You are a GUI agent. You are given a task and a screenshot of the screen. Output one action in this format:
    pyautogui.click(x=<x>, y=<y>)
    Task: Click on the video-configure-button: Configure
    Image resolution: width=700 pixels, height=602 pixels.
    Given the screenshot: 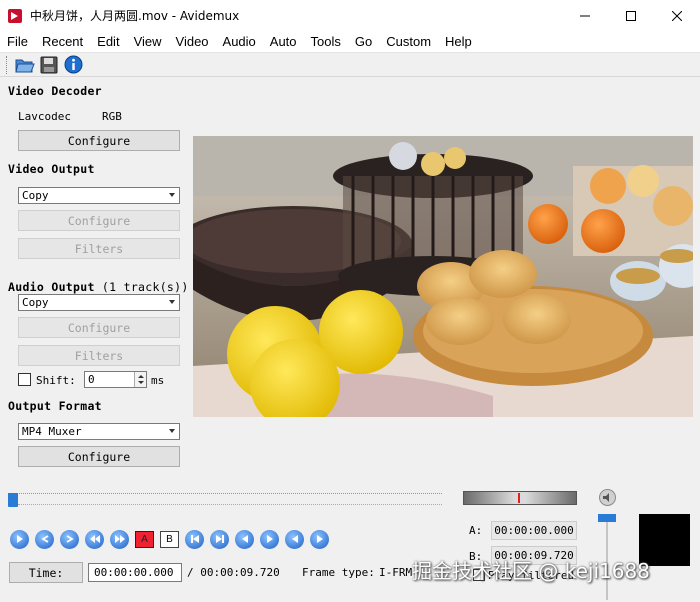 What is the action you would take?
    pyautogui.click(x=99, y=220)
    